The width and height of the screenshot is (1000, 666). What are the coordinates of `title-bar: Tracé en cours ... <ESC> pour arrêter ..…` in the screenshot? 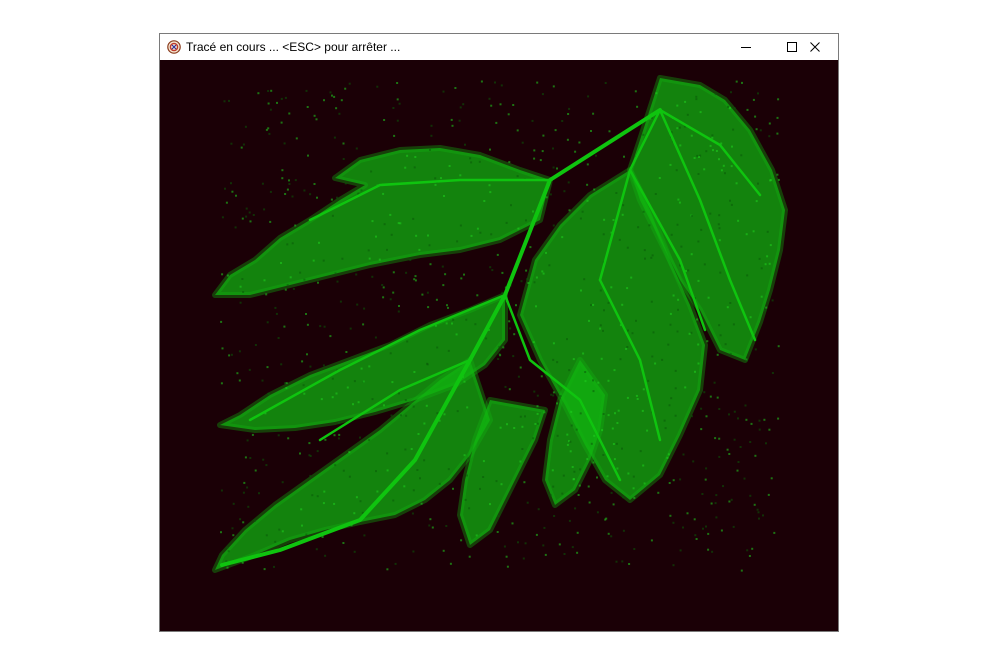 It's located at (499, 47).